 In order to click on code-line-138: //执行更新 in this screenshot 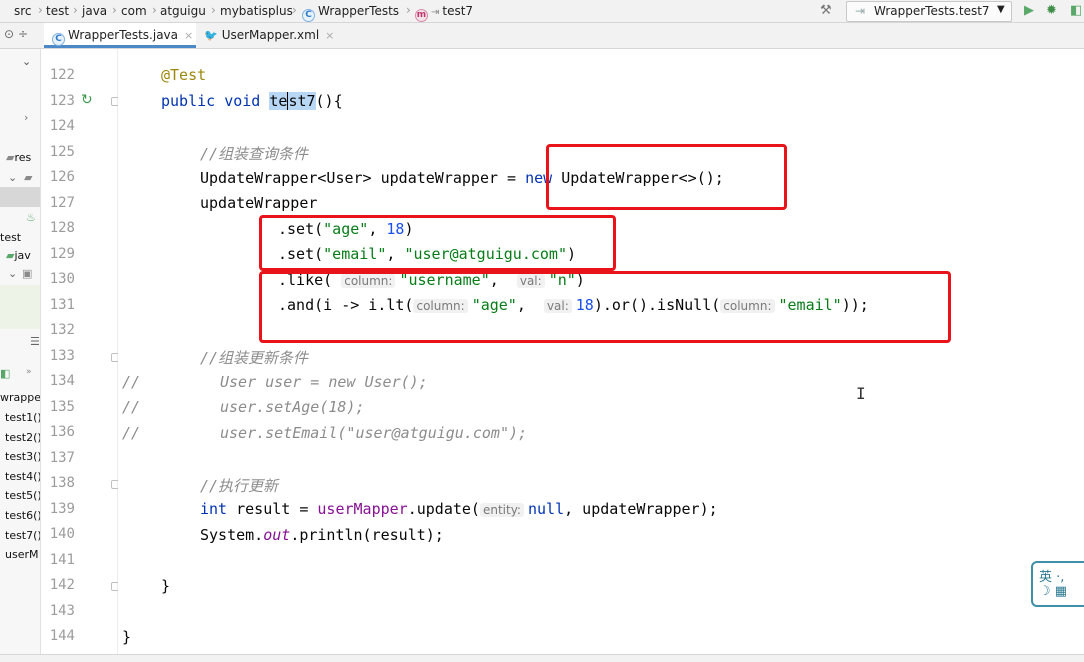, I will do `click(239, 485)`.